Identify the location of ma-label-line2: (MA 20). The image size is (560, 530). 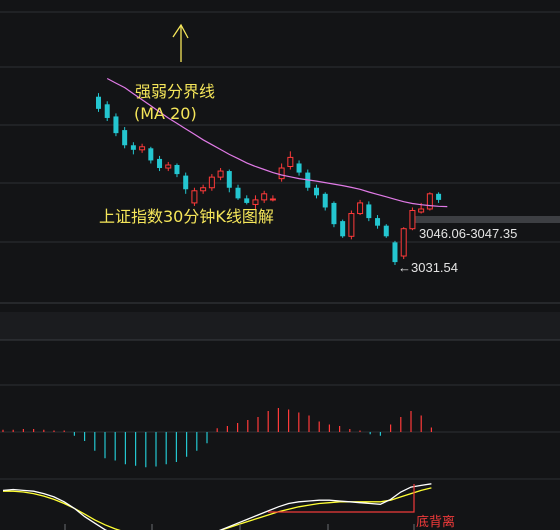
(165, 113).